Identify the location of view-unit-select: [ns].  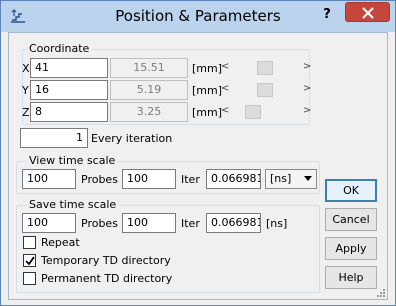
(291, 179).